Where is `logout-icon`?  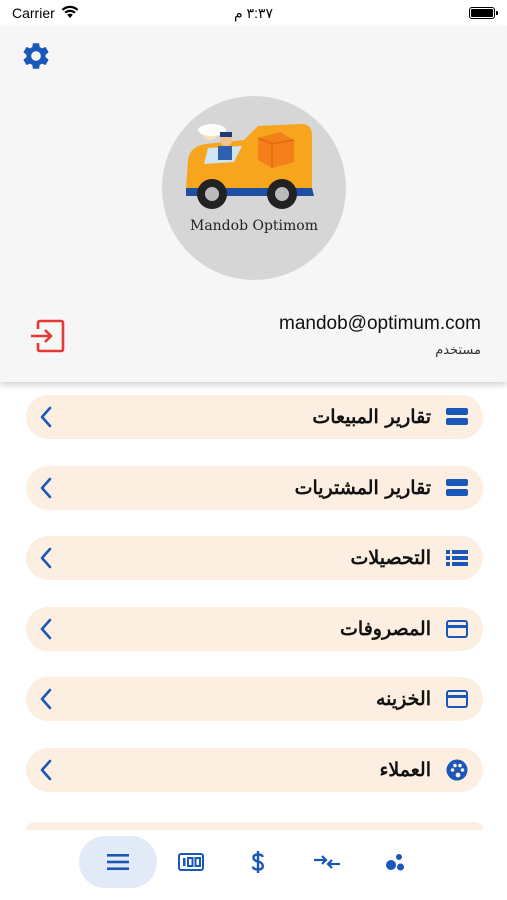 logout-icon is located at coordinates (48, 336).